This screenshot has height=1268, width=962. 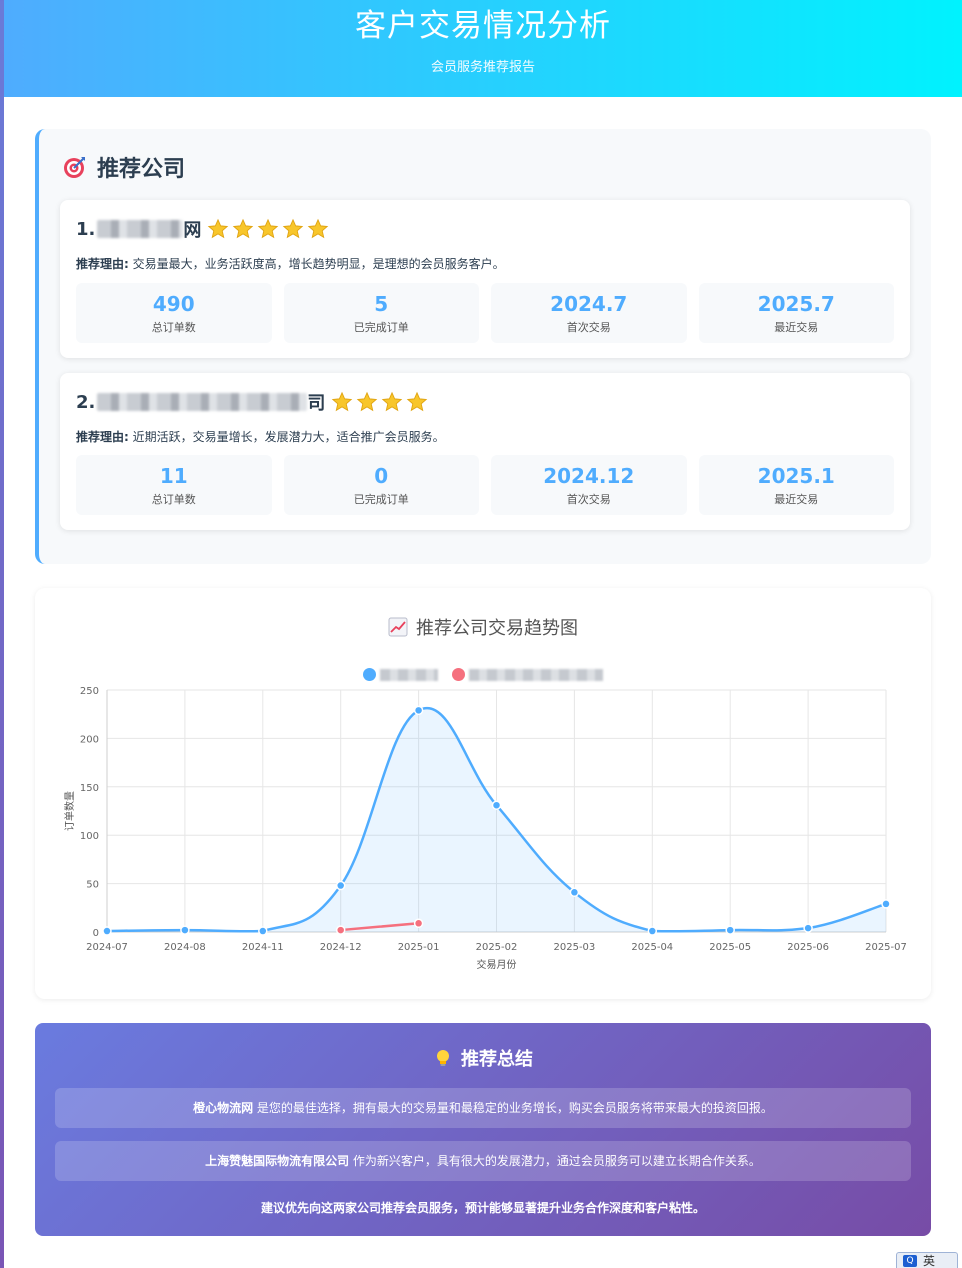 I want to click on page-title: 客户交易情况分析, so click(x=483, y=26).